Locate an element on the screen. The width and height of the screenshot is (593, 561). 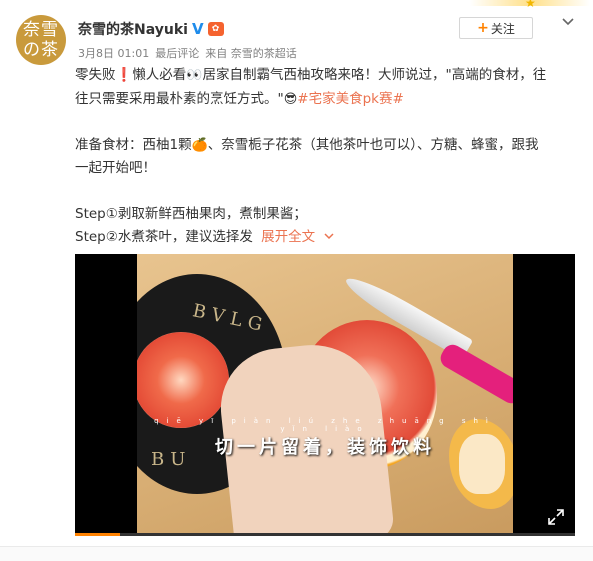
post-date: 3月8日 01:01 is located at coordinates (113, 53).